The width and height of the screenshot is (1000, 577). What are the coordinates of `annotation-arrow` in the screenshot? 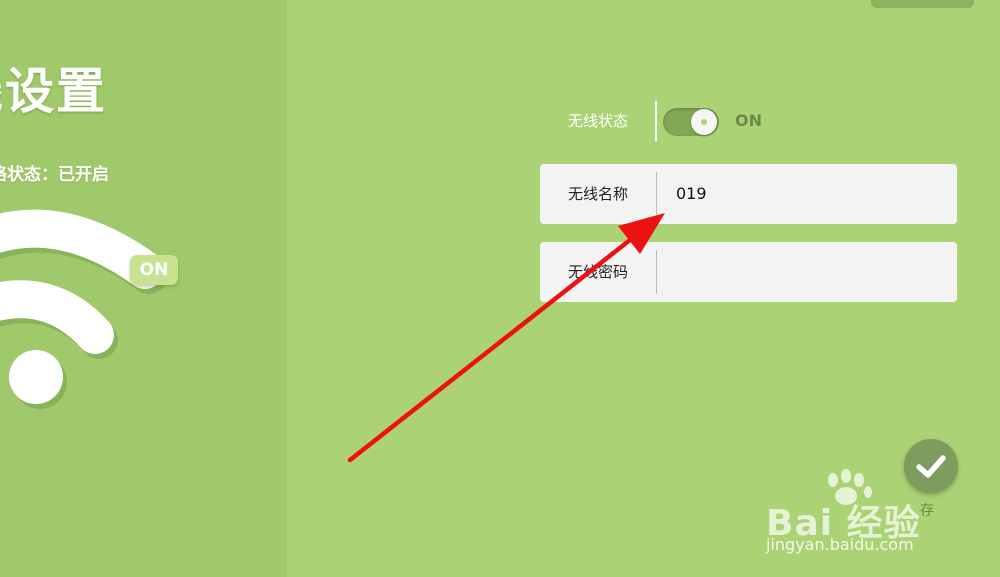 It's located at (506, 338).